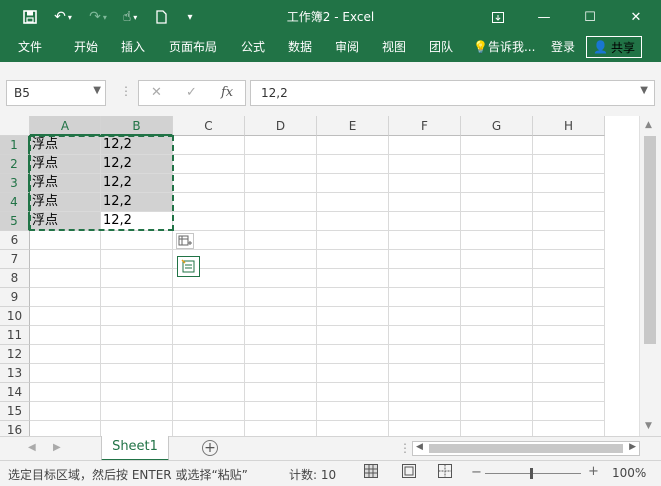 The height and width of the screenshot is (486, 661). What do you see at coordinates (15, 428) in the screenshot?
I see `row-header-16: 16` at bounding box center [15, 428].